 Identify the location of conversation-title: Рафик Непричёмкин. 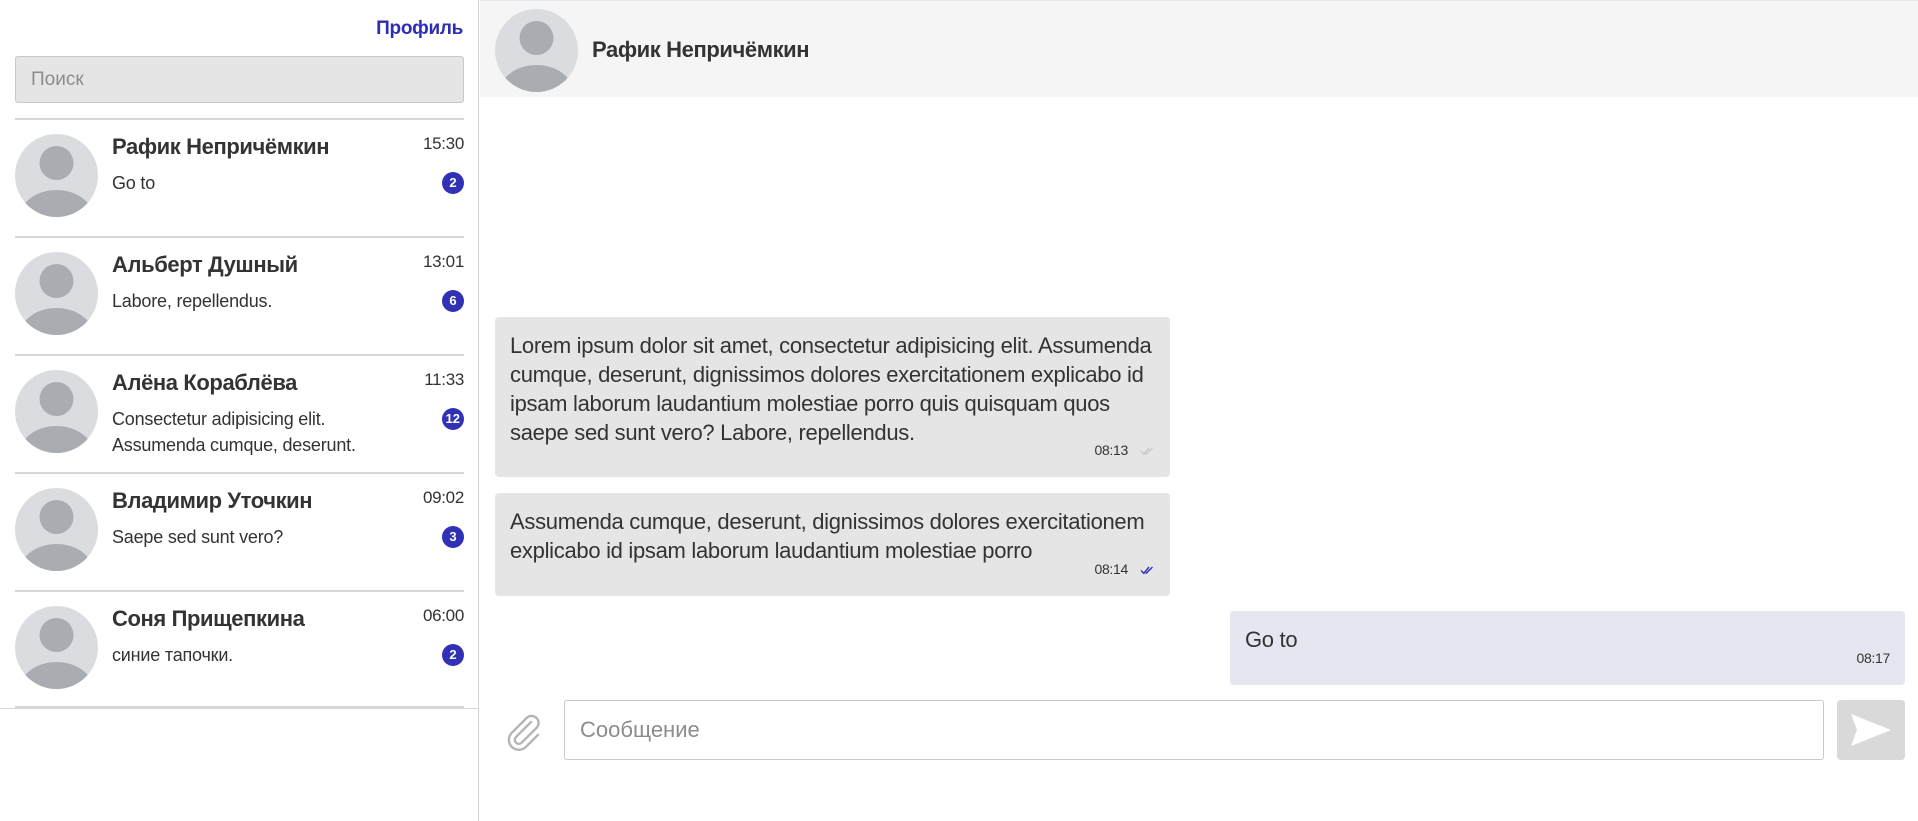
(701, 49).